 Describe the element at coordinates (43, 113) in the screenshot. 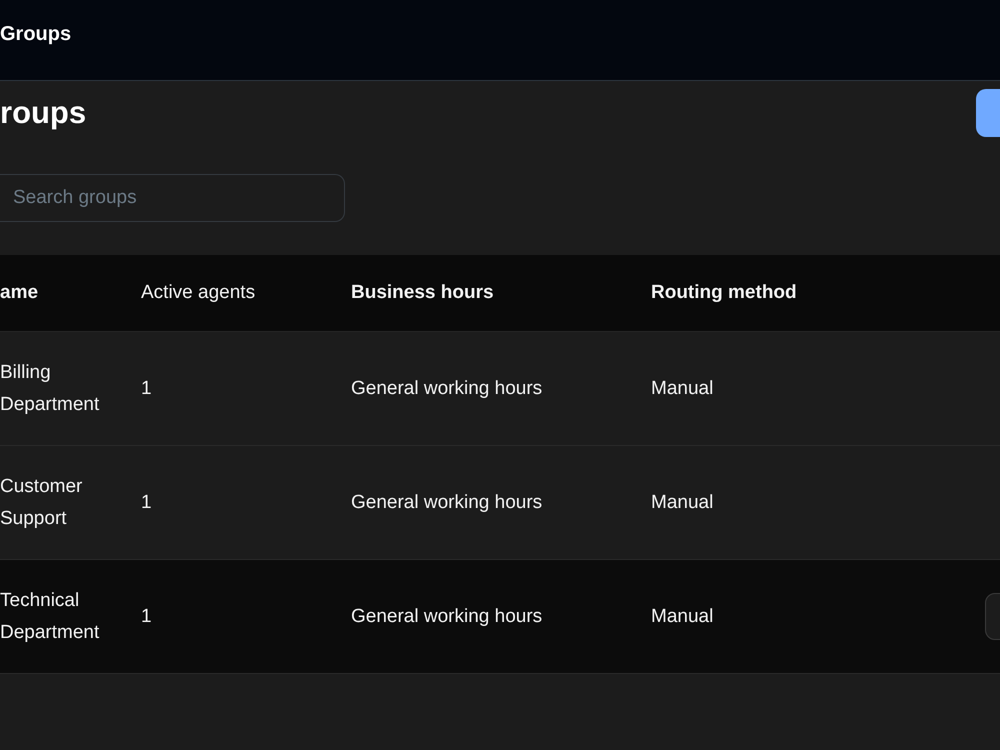

I see `page-heading: roups` at that location.